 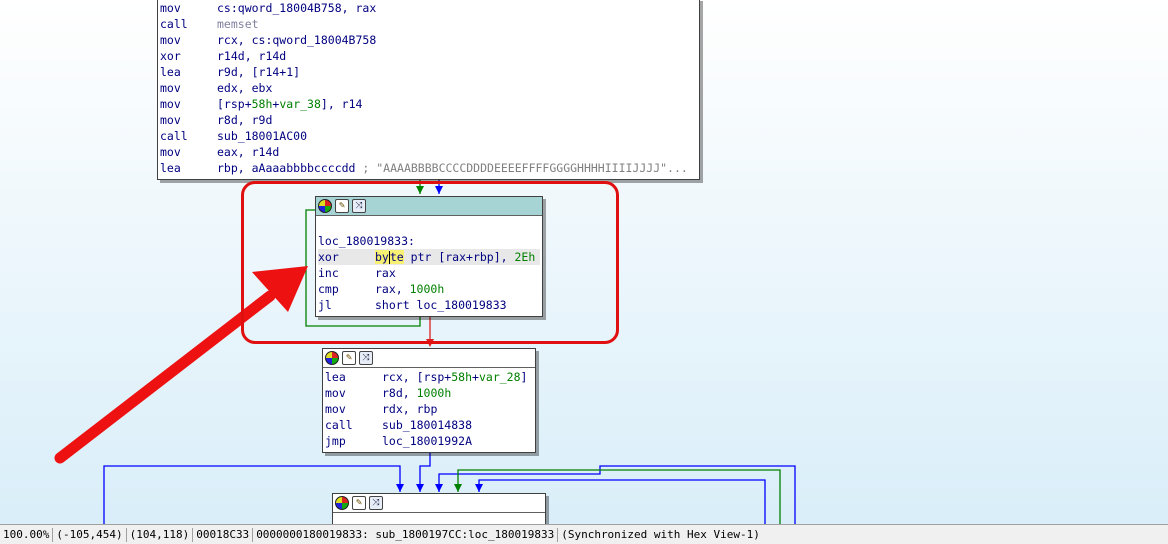 I want to click on operand-text: sub_18001AC00, so click(x=262, y=136).